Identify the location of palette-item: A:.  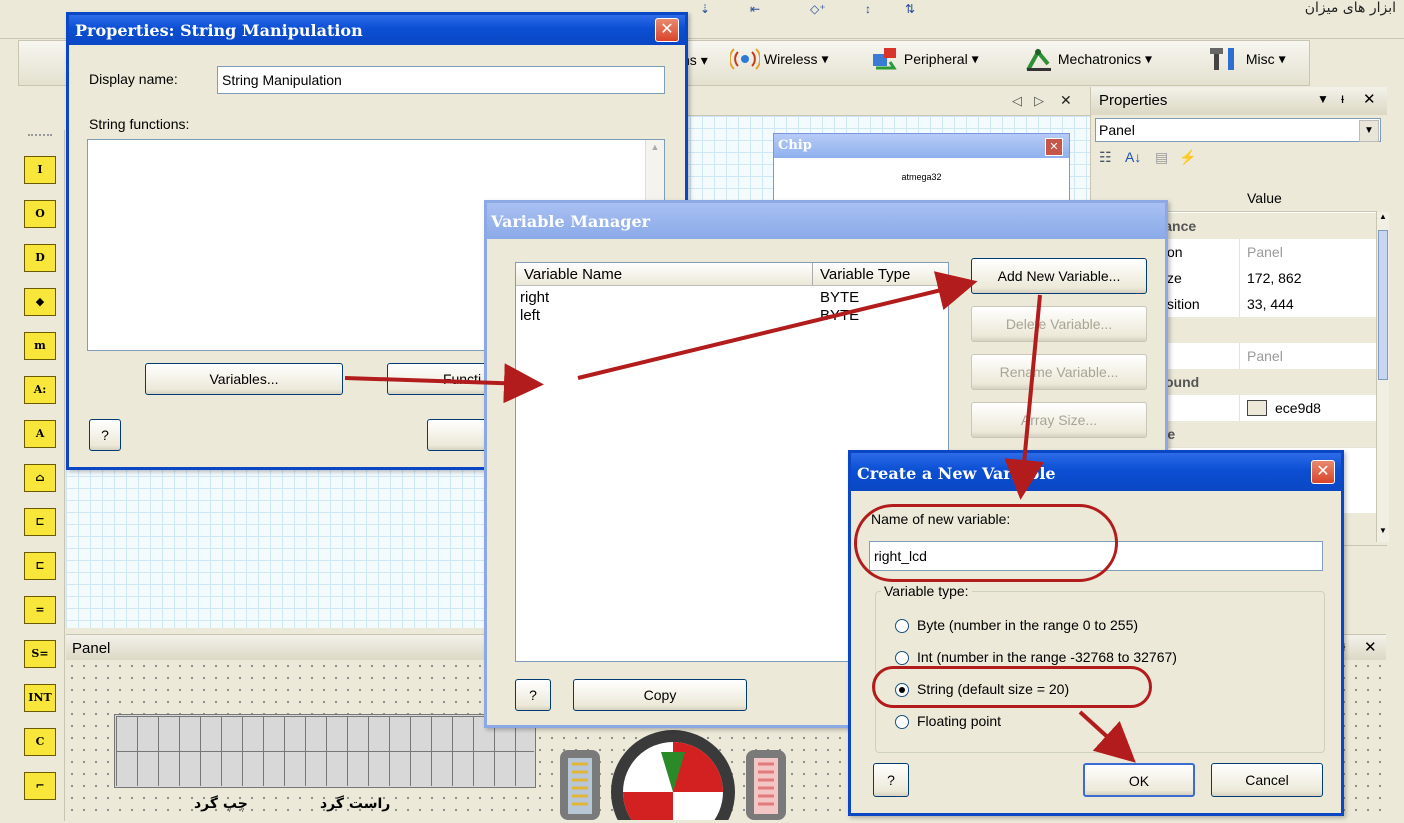
(40, 390).